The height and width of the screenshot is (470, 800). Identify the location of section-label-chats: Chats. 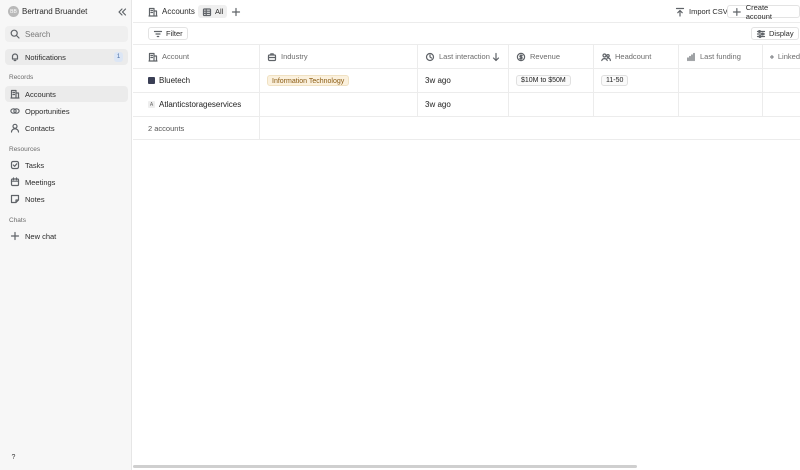
(17, 220).